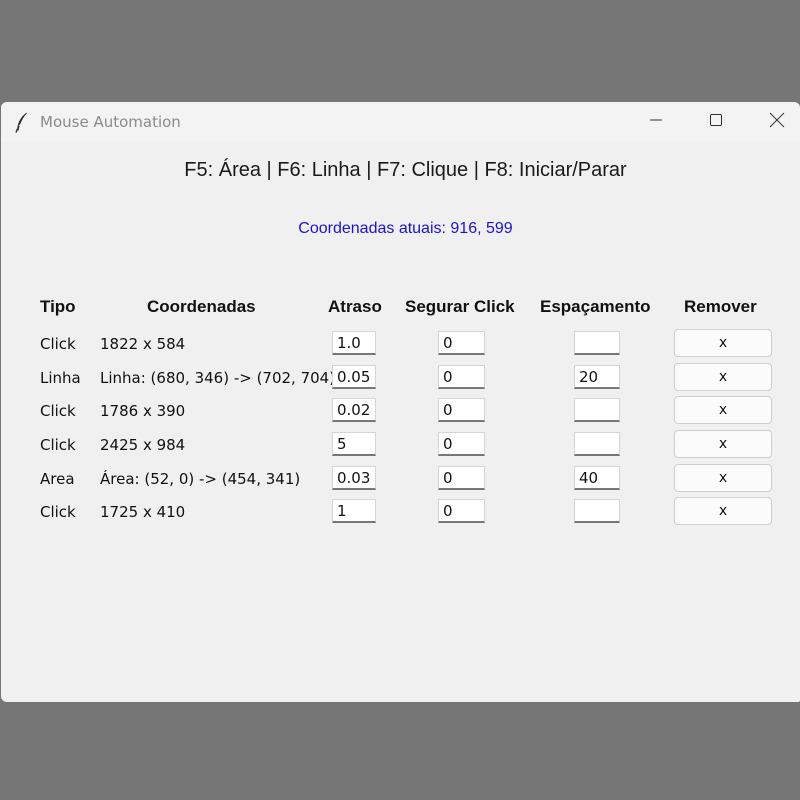  I want to click on row-coordenadas: Linha: (680, 346) -> (702, 704), so click(218, 378).